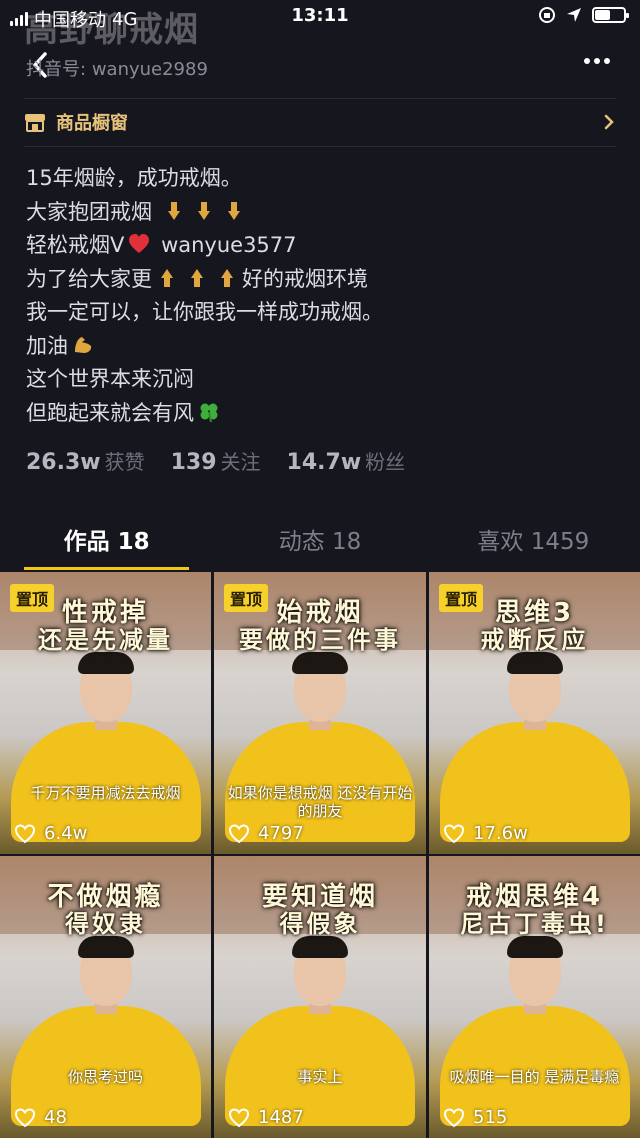 Image resolution: width=640 pixels, height=1138 pixels. I want to click on bio-text: 为了给大家更, so click(89, 278).